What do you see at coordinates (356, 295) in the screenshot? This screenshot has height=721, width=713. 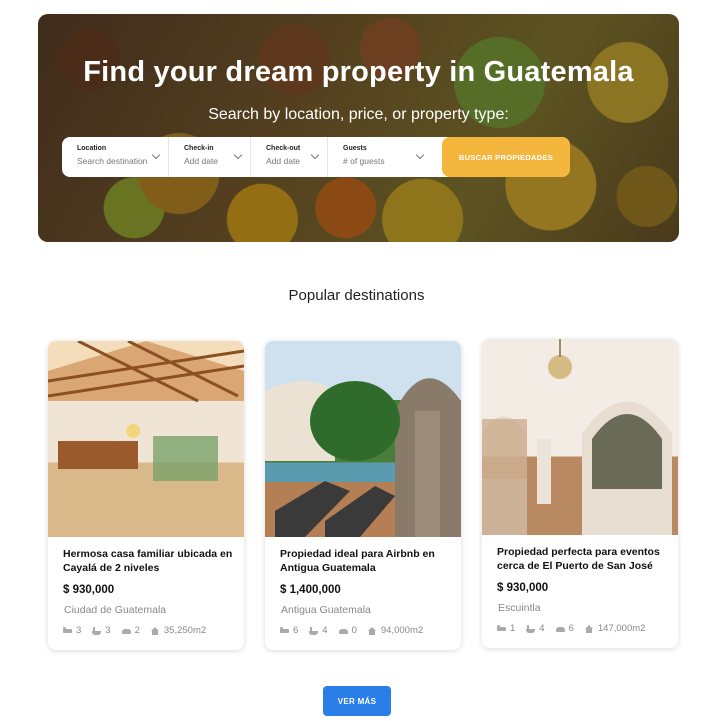 I see `section-title: Popular destinations` at bounding box center [356, 295].